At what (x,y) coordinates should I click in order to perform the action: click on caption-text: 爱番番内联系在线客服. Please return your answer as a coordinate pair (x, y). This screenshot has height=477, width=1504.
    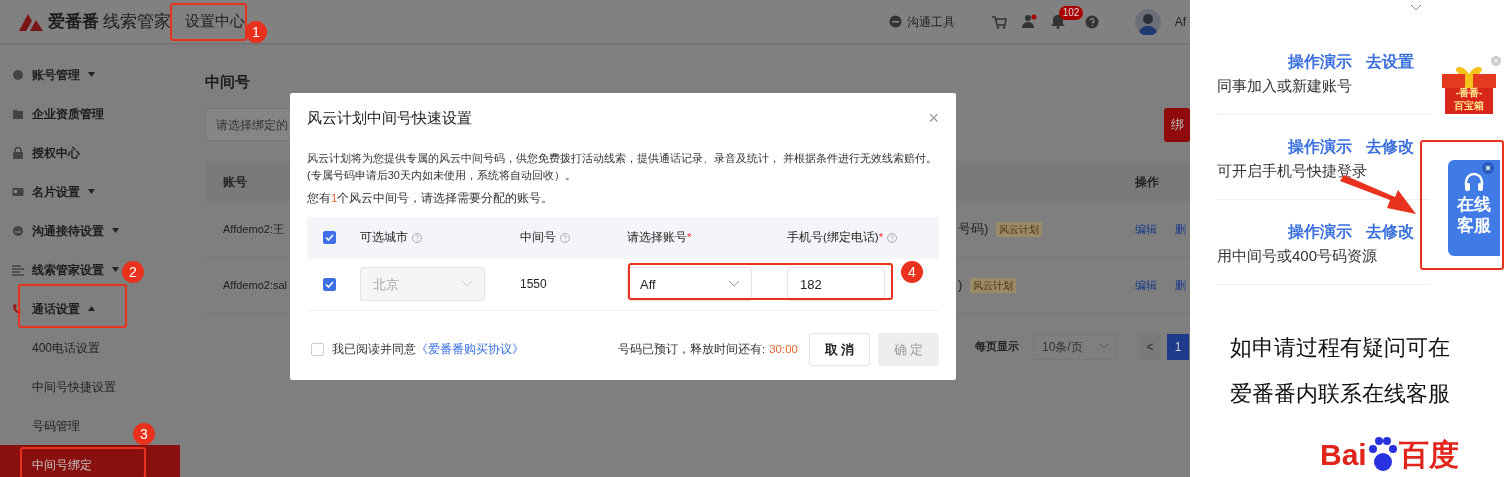
    Looking at the image, I should click on (1340, 394).